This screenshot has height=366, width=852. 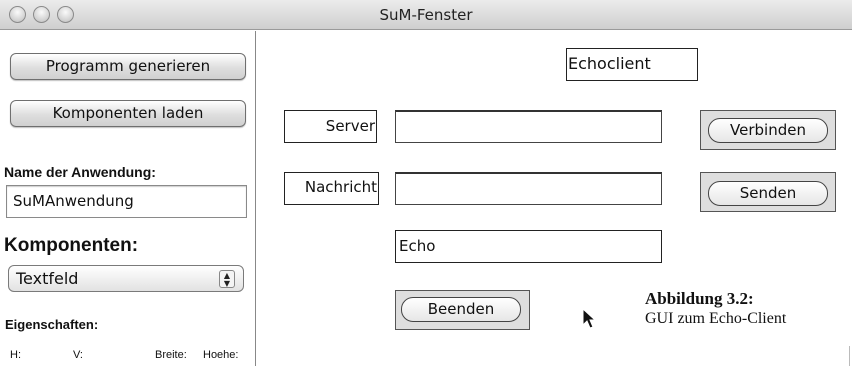 I want to click on server-label: Server, so click(x=350, y=126).